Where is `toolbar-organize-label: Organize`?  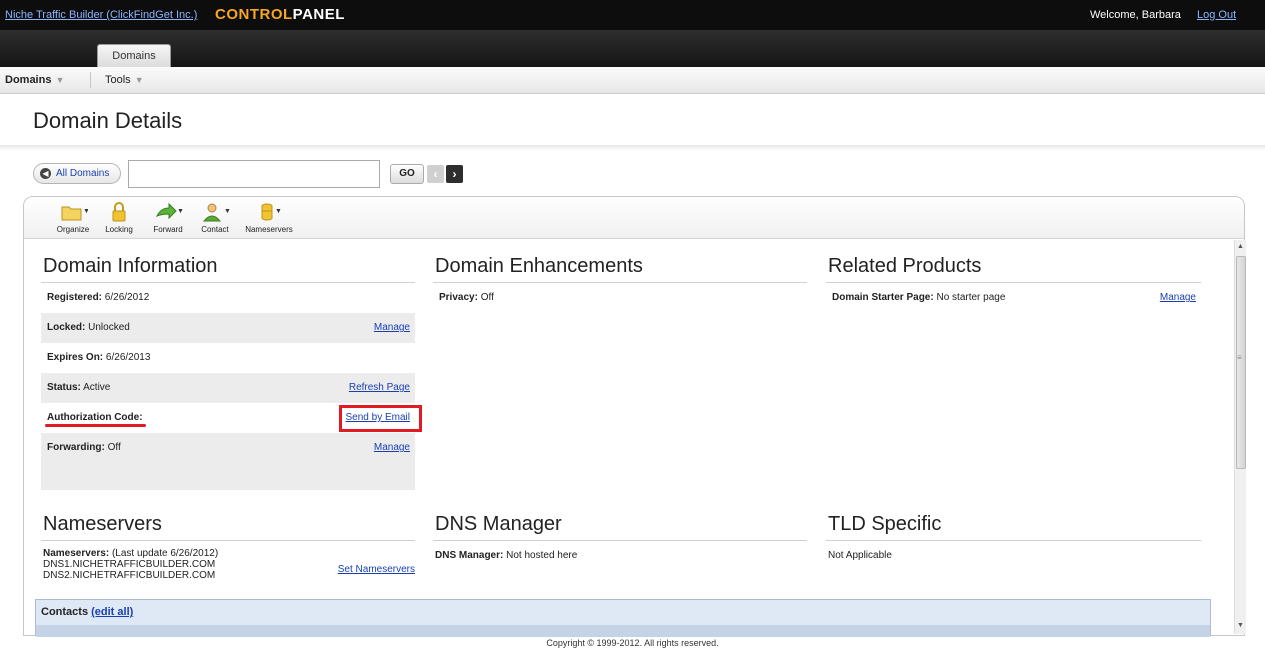 toolbar-organize-label: Organize is located at coordinates (73, 229).